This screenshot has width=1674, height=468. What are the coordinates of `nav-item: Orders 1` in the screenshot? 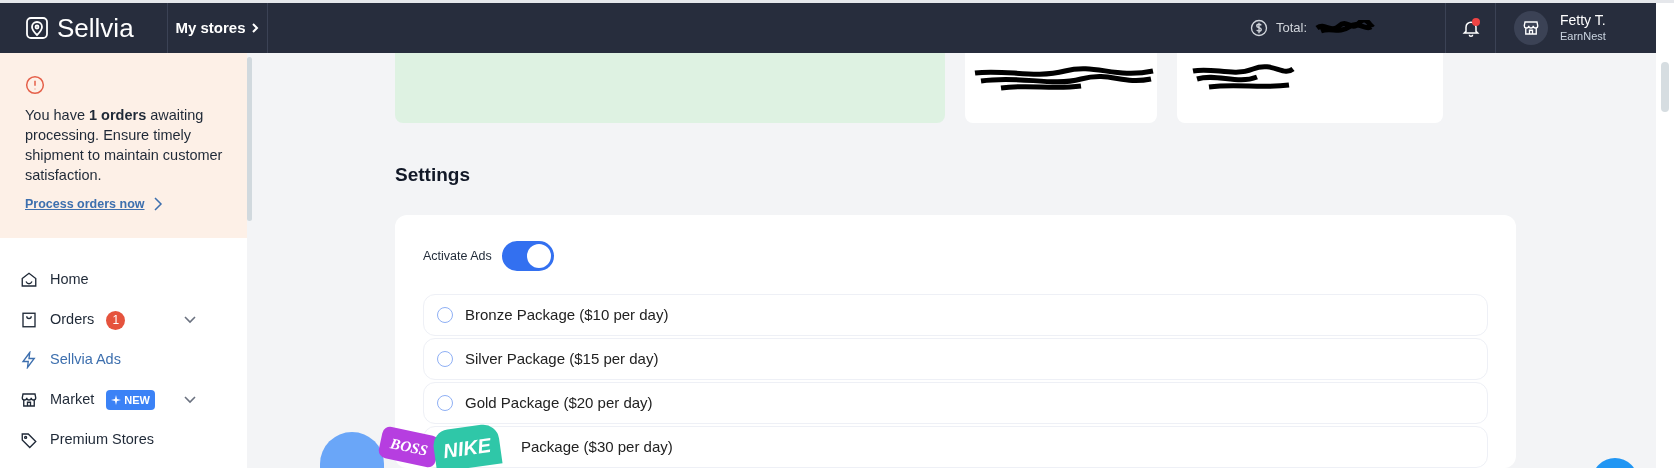 It's located at (123, 320).